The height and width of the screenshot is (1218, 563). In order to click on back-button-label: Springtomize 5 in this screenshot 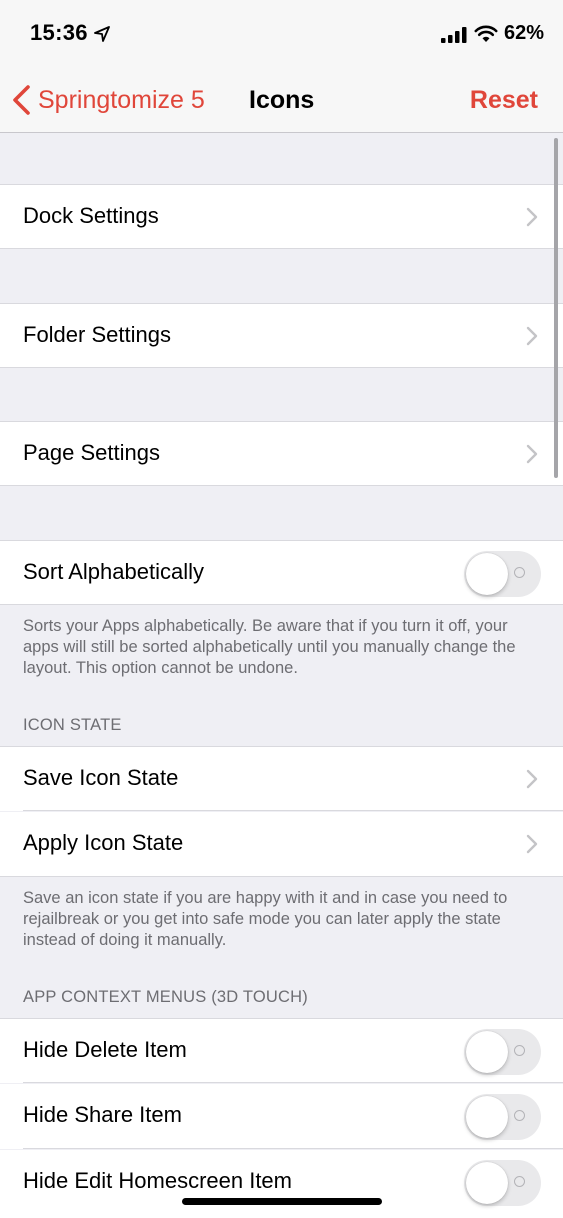, I will do `click(121, 99)`.